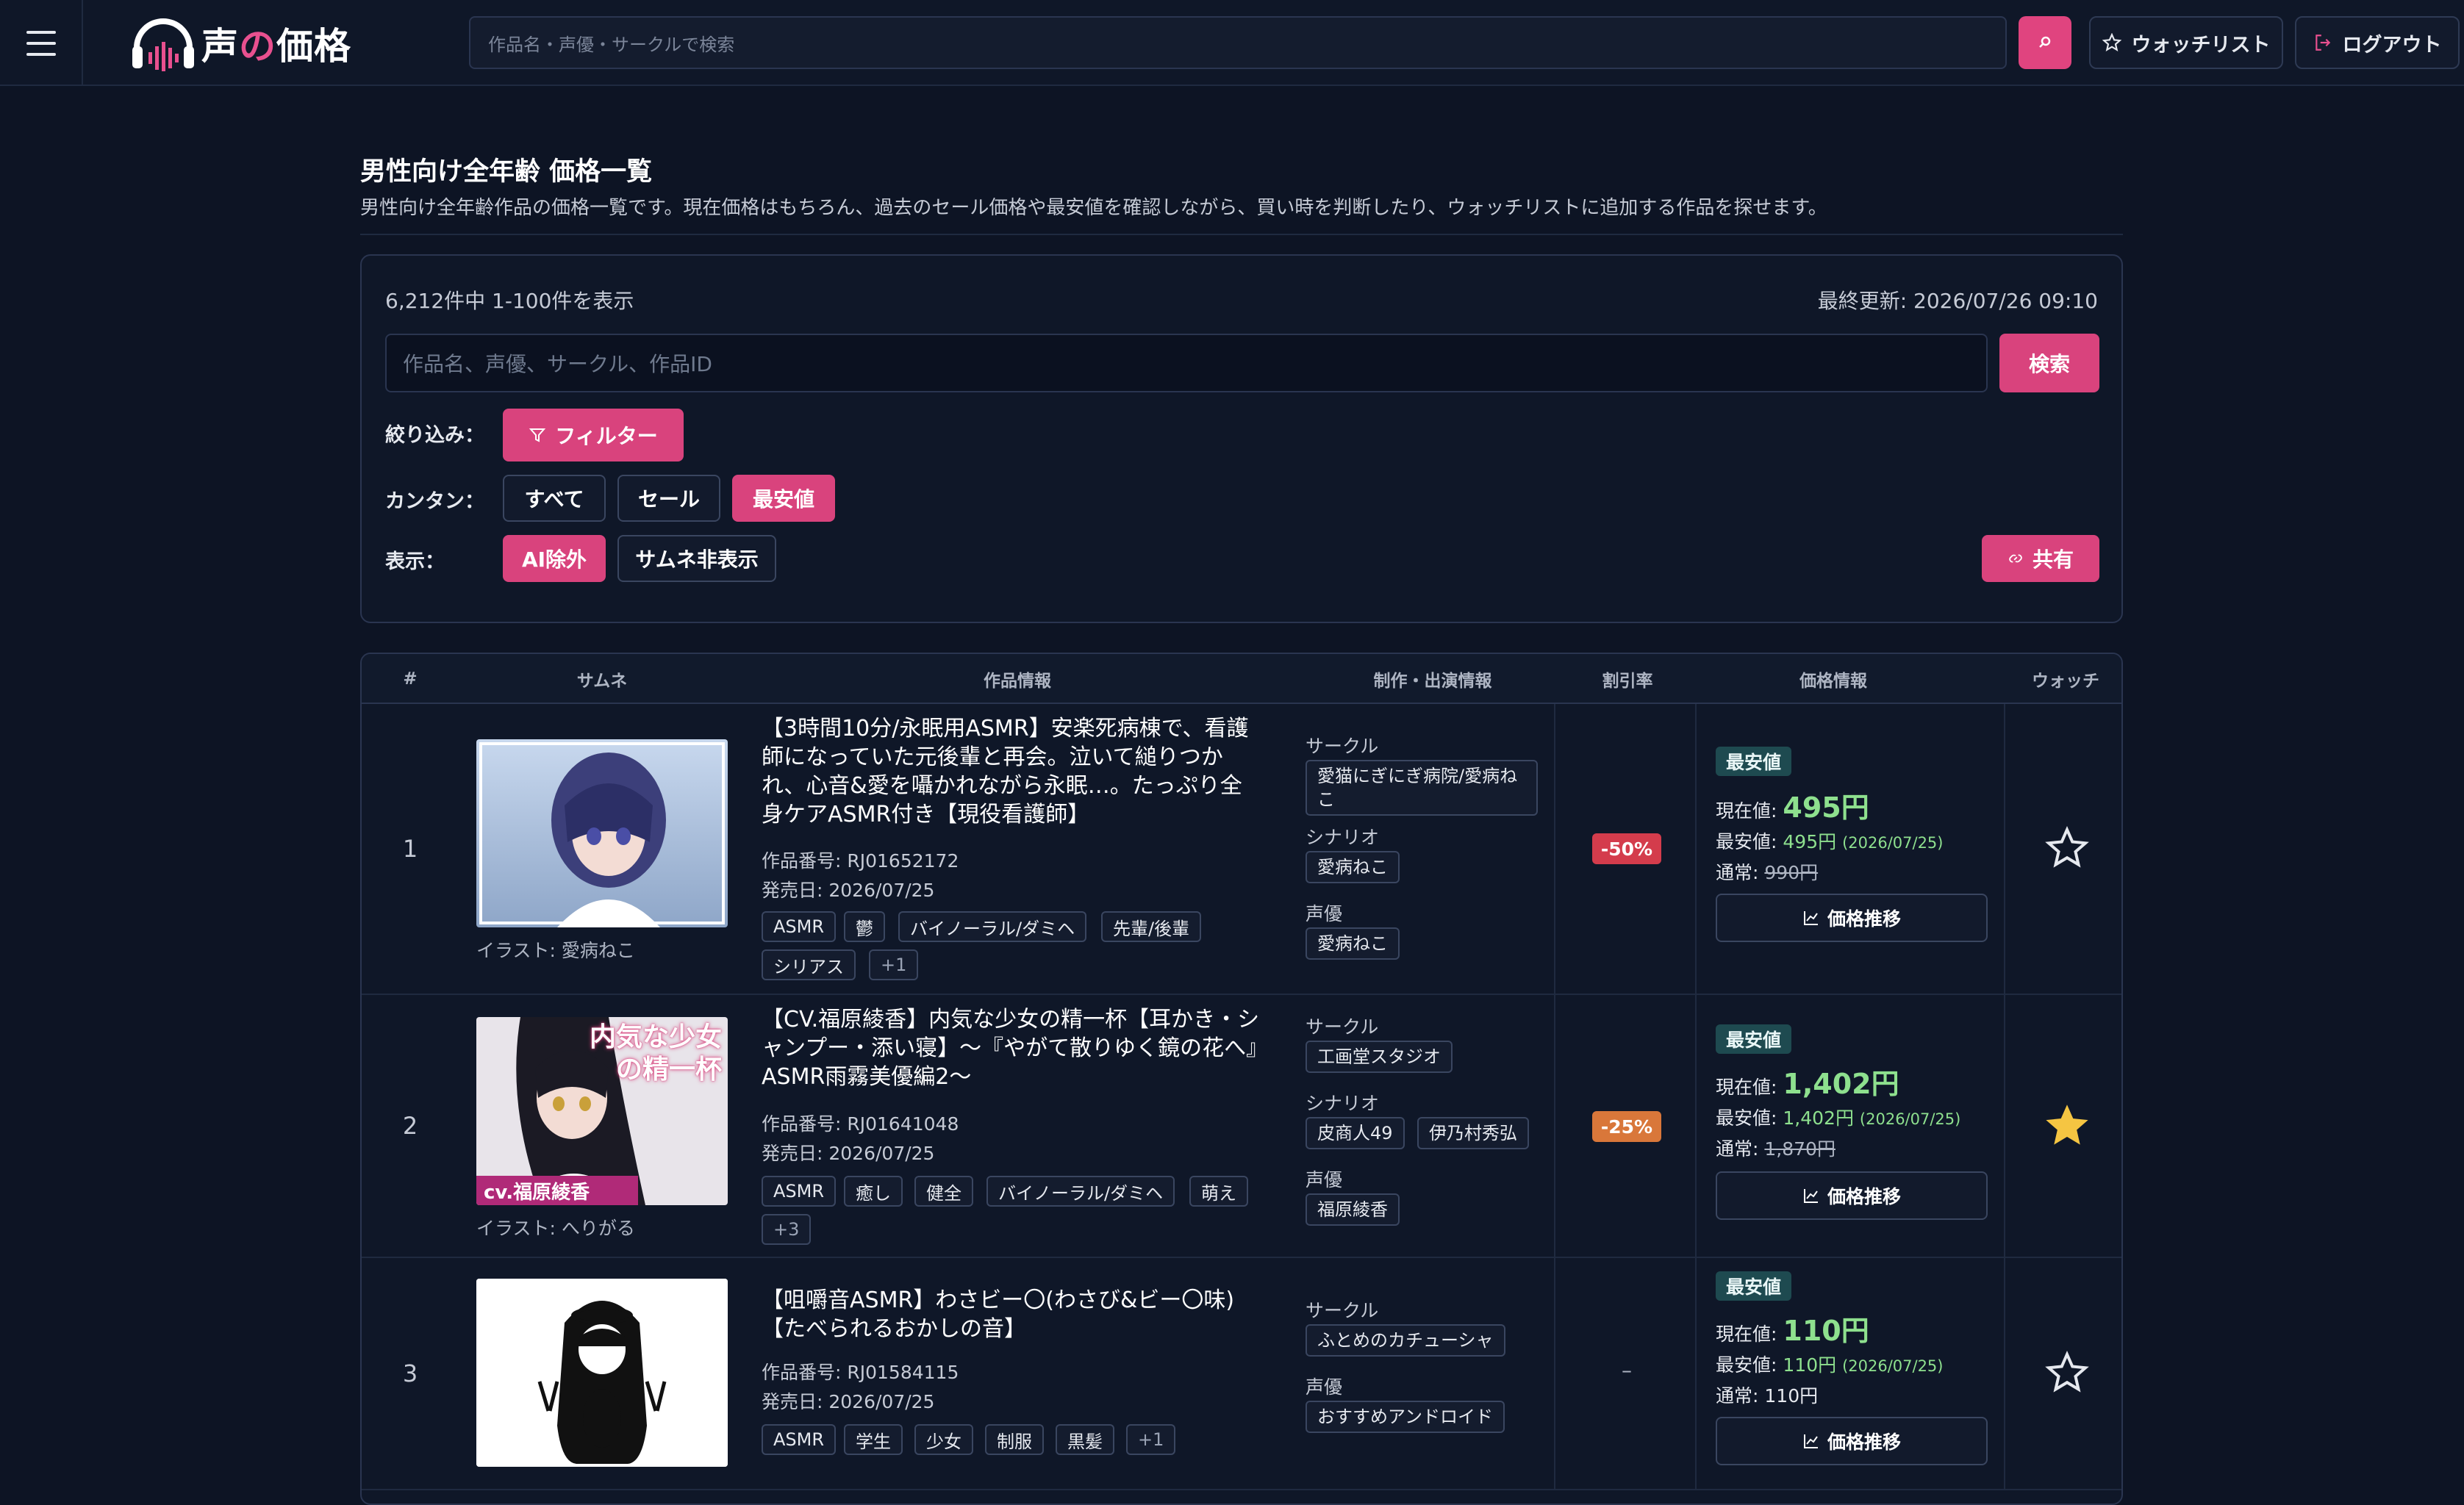 This screenshot has height=1505, width=2464. Describe the element at coordinates (276, 47) in the screenshot. I see `logo-text: 声の価格` at that location.